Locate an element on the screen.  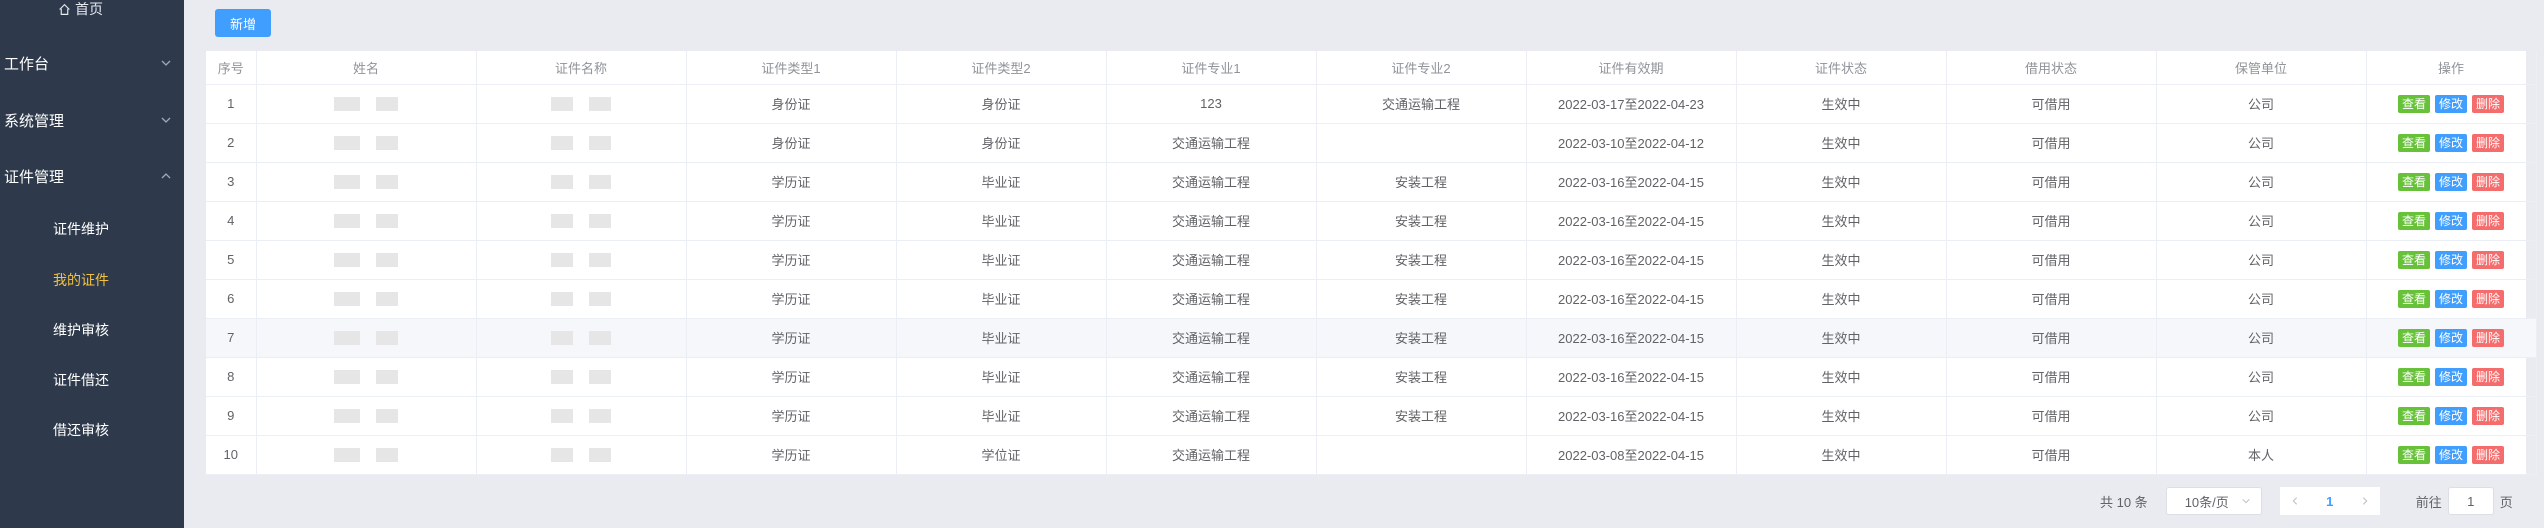
add-button: 新增 is located at coordinates (243, 23).